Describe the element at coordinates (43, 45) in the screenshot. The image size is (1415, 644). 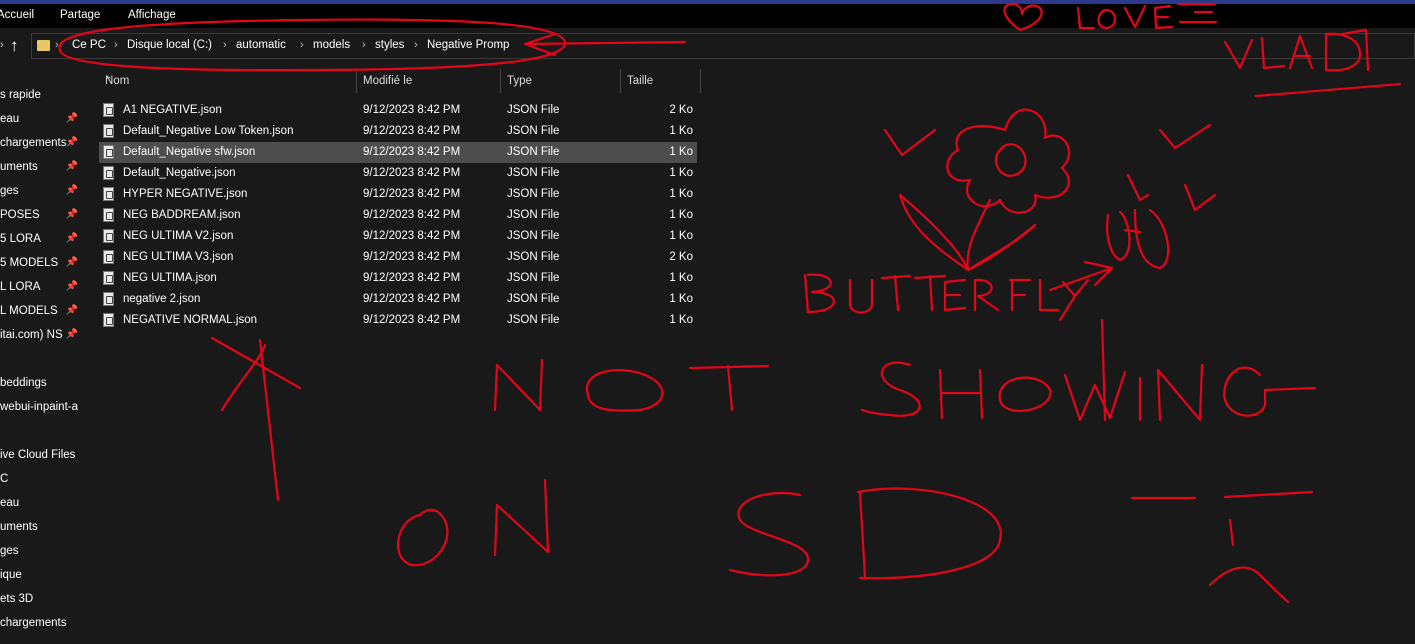
I see `folder-icon` at that location.